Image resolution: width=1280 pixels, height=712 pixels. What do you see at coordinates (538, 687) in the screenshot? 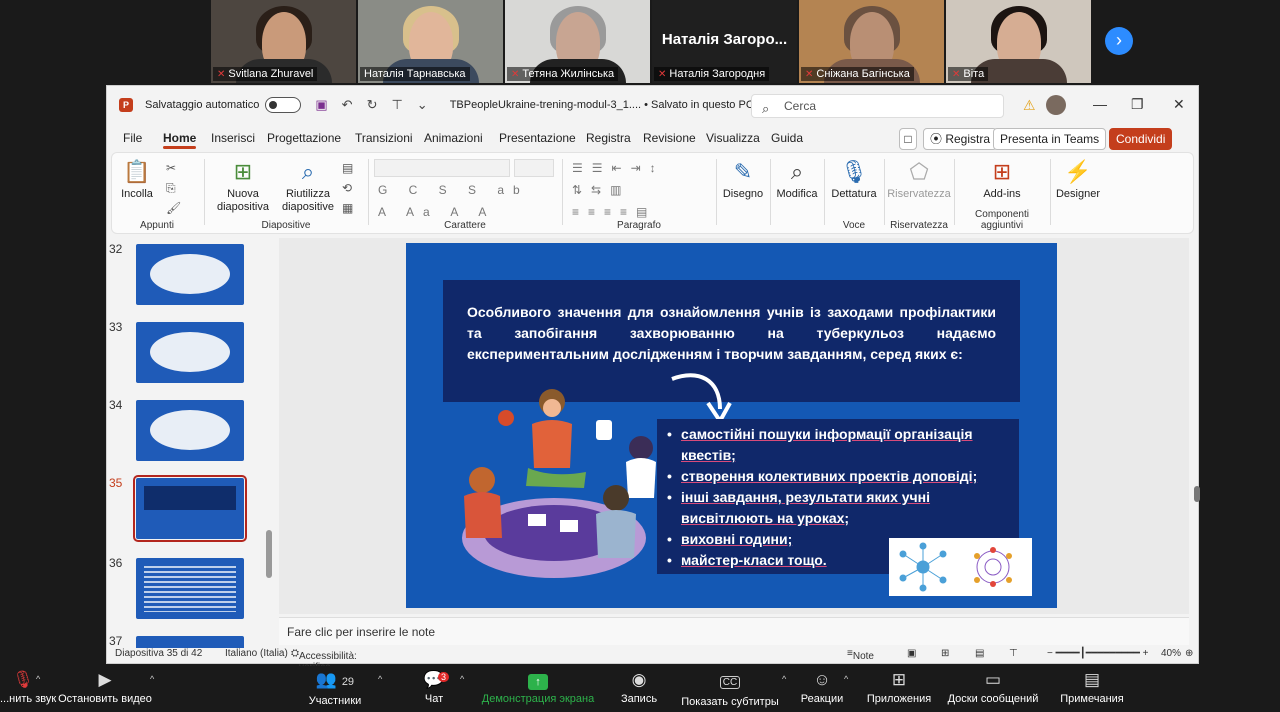
I see `share-screen-button: ↑ Демонстрация экрана` at bounding box center [538, 687].